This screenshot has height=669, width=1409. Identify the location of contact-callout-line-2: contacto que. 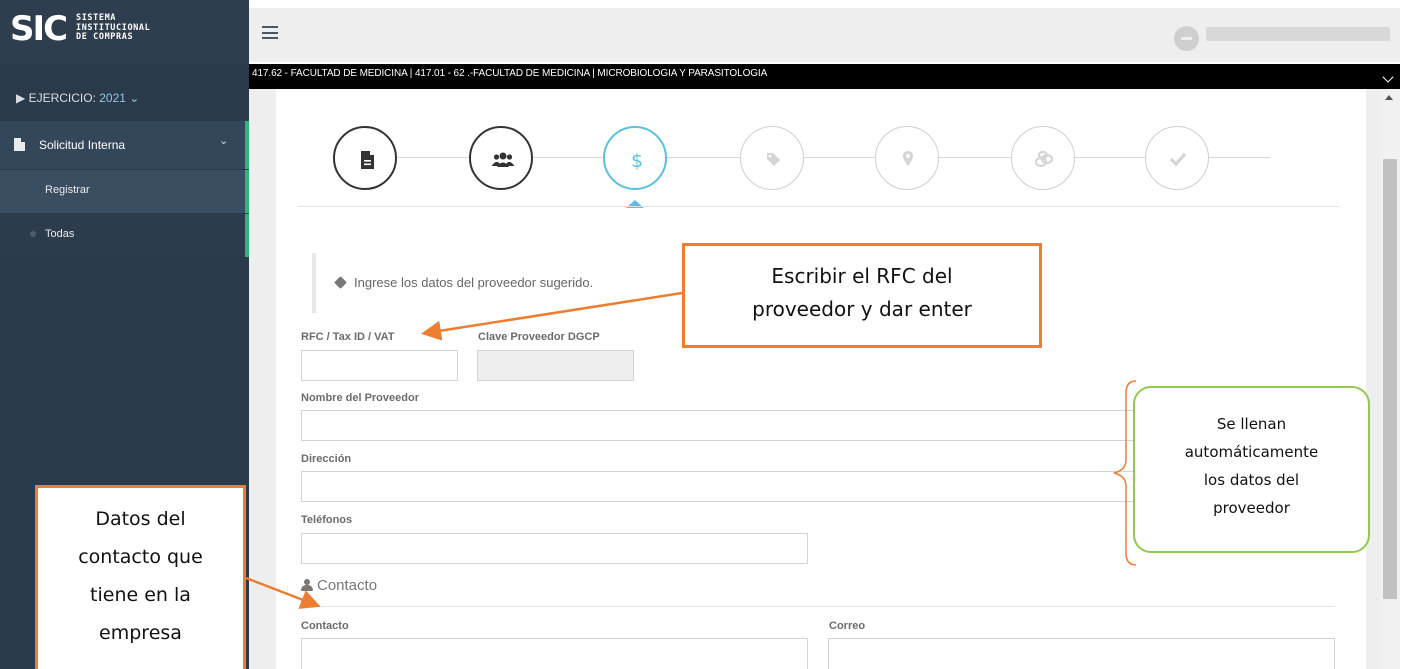
(140, 557).